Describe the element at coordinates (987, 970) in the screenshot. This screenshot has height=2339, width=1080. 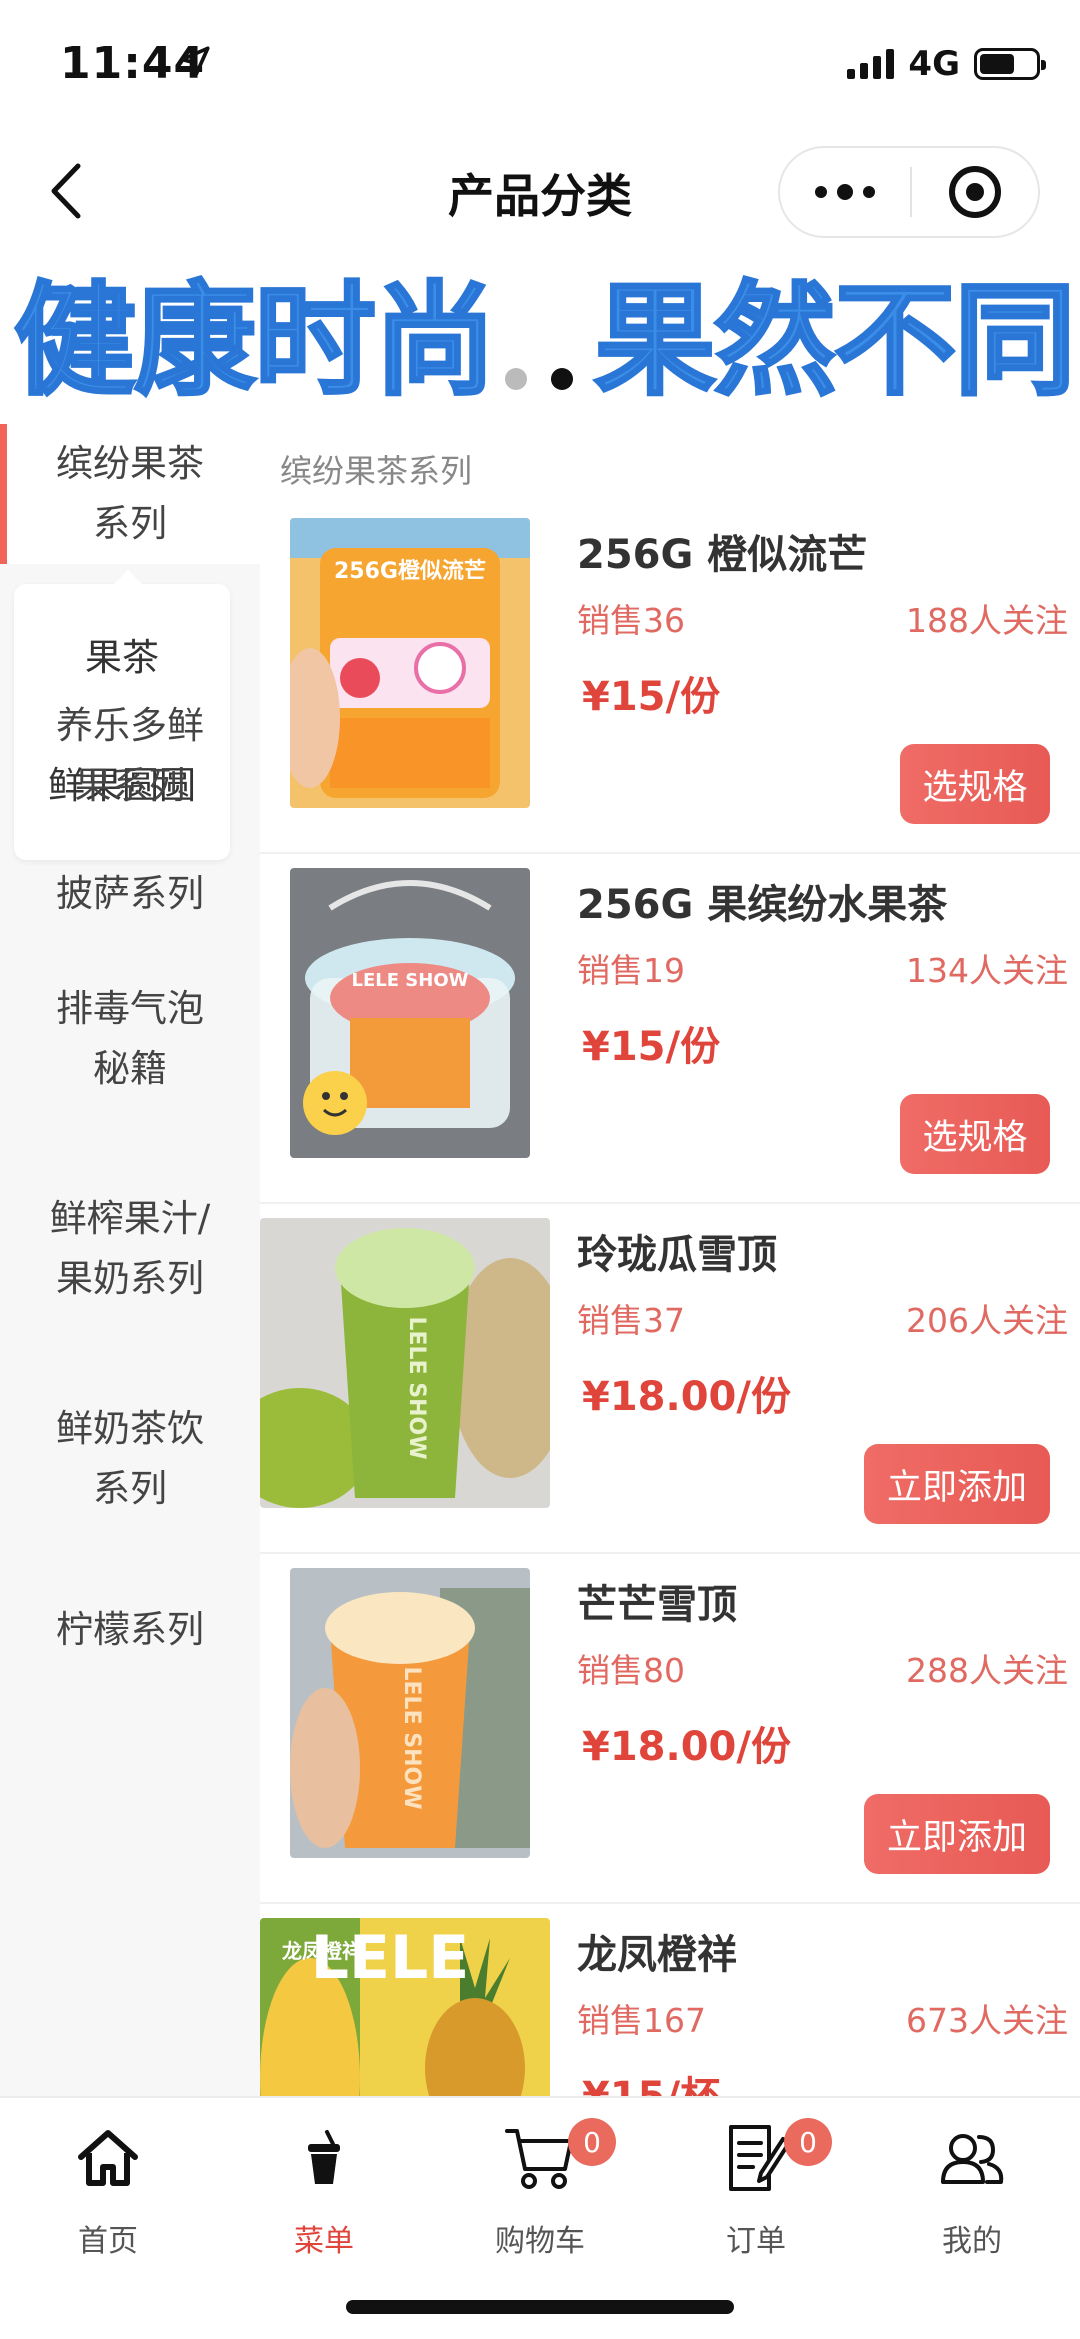
I see `product-followers: 134人关注` at that location.